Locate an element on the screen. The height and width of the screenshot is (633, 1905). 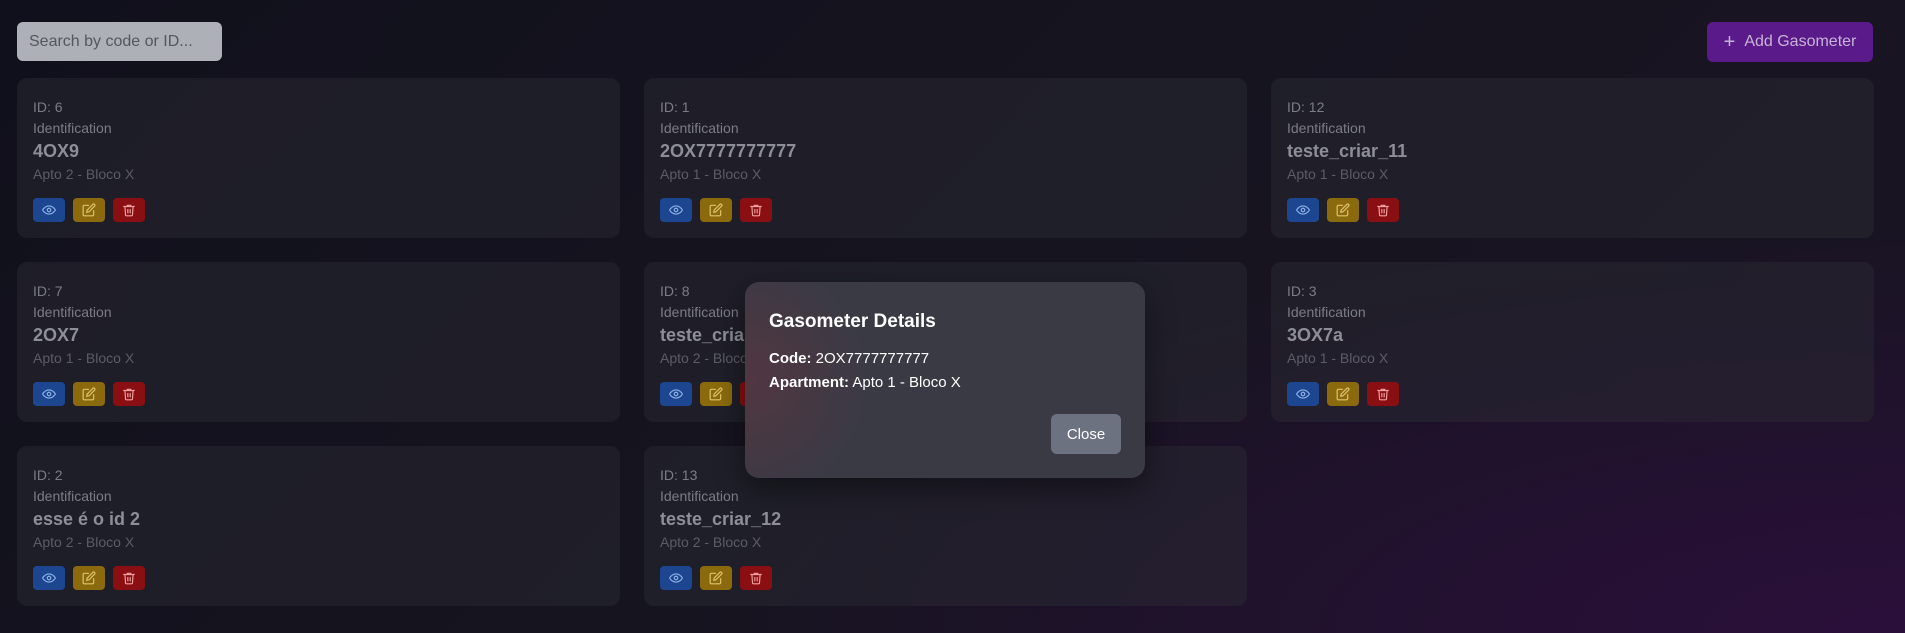
modal-code-value: 2OX7777777777 is located at coordinates (872, 358).